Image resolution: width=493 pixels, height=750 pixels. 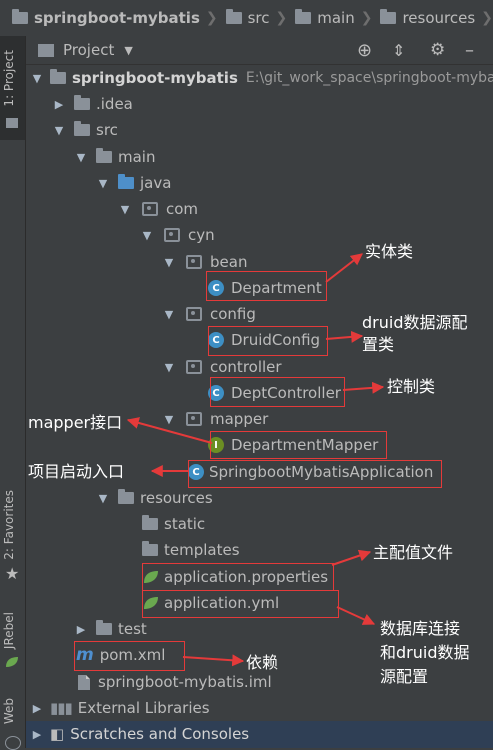 I want to click on arrow-dependency, so click(x=213, y=660).